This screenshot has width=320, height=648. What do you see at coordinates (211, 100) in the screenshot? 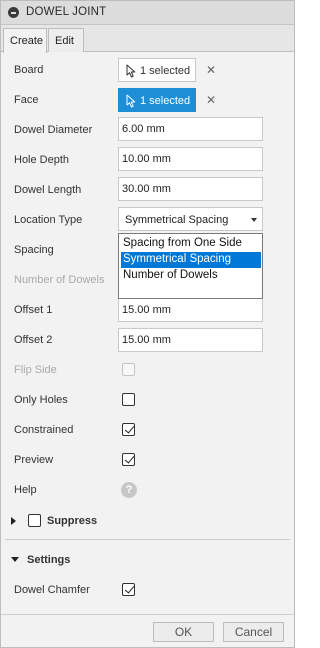
I see `face-clear-icon: ✕` at bounding box center [211, 100].